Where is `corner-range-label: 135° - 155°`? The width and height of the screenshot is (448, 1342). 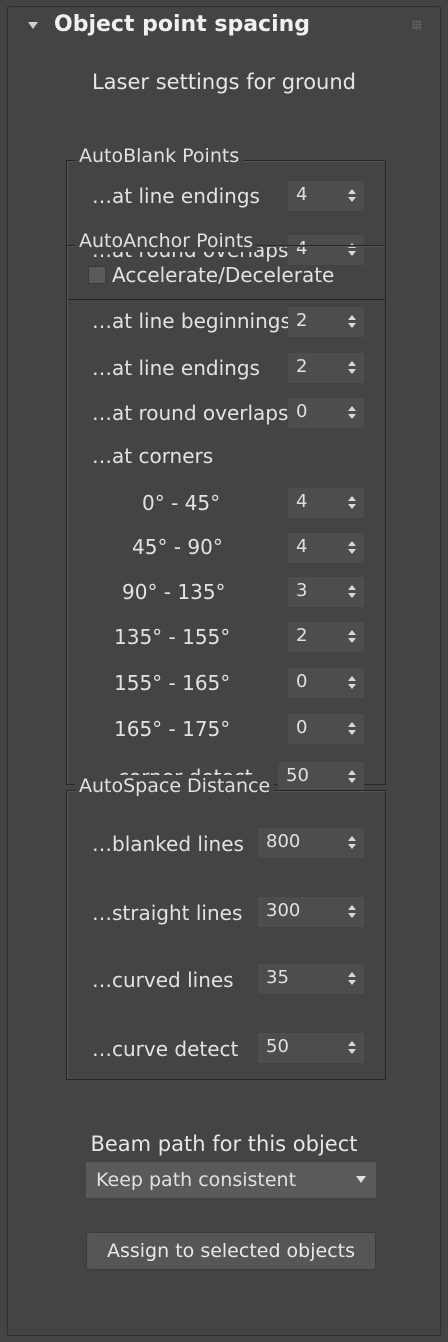 corner-range-label: 135° - 155° is located at coordinates (172, 636).